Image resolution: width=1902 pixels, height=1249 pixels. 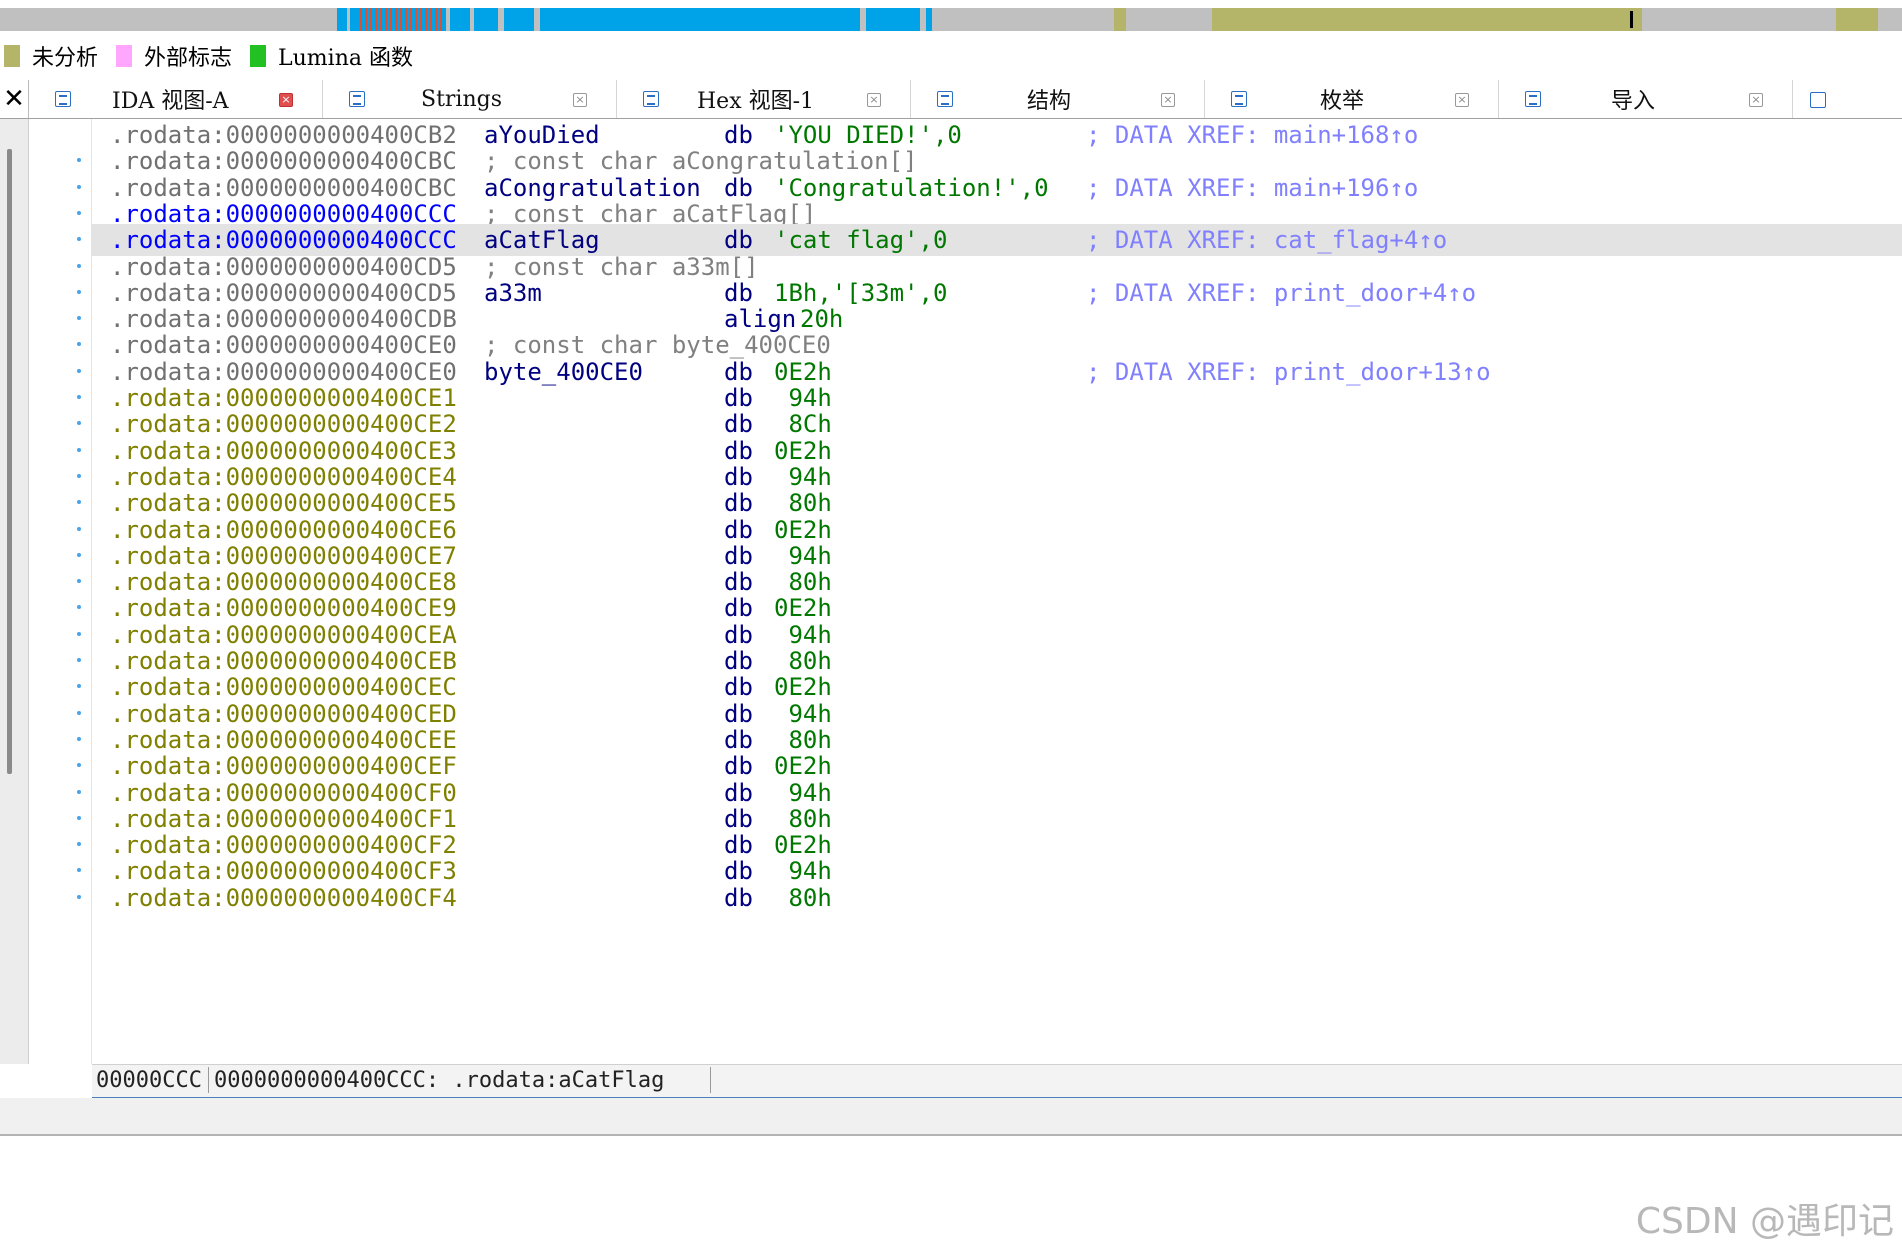 I want to click on tab-enums: 枚举 ×, so click(x=1352, y=99).